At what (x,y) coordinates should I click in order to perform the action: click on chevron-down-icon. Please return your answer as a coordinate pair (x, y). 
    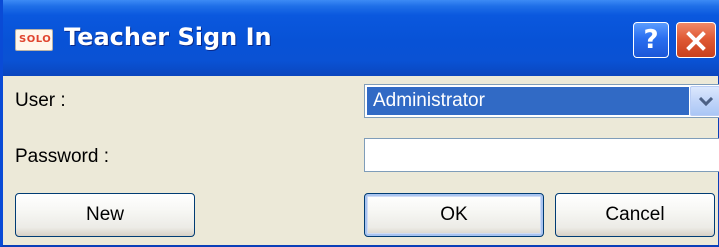
    Looking at the image, I should click on (706, 102).